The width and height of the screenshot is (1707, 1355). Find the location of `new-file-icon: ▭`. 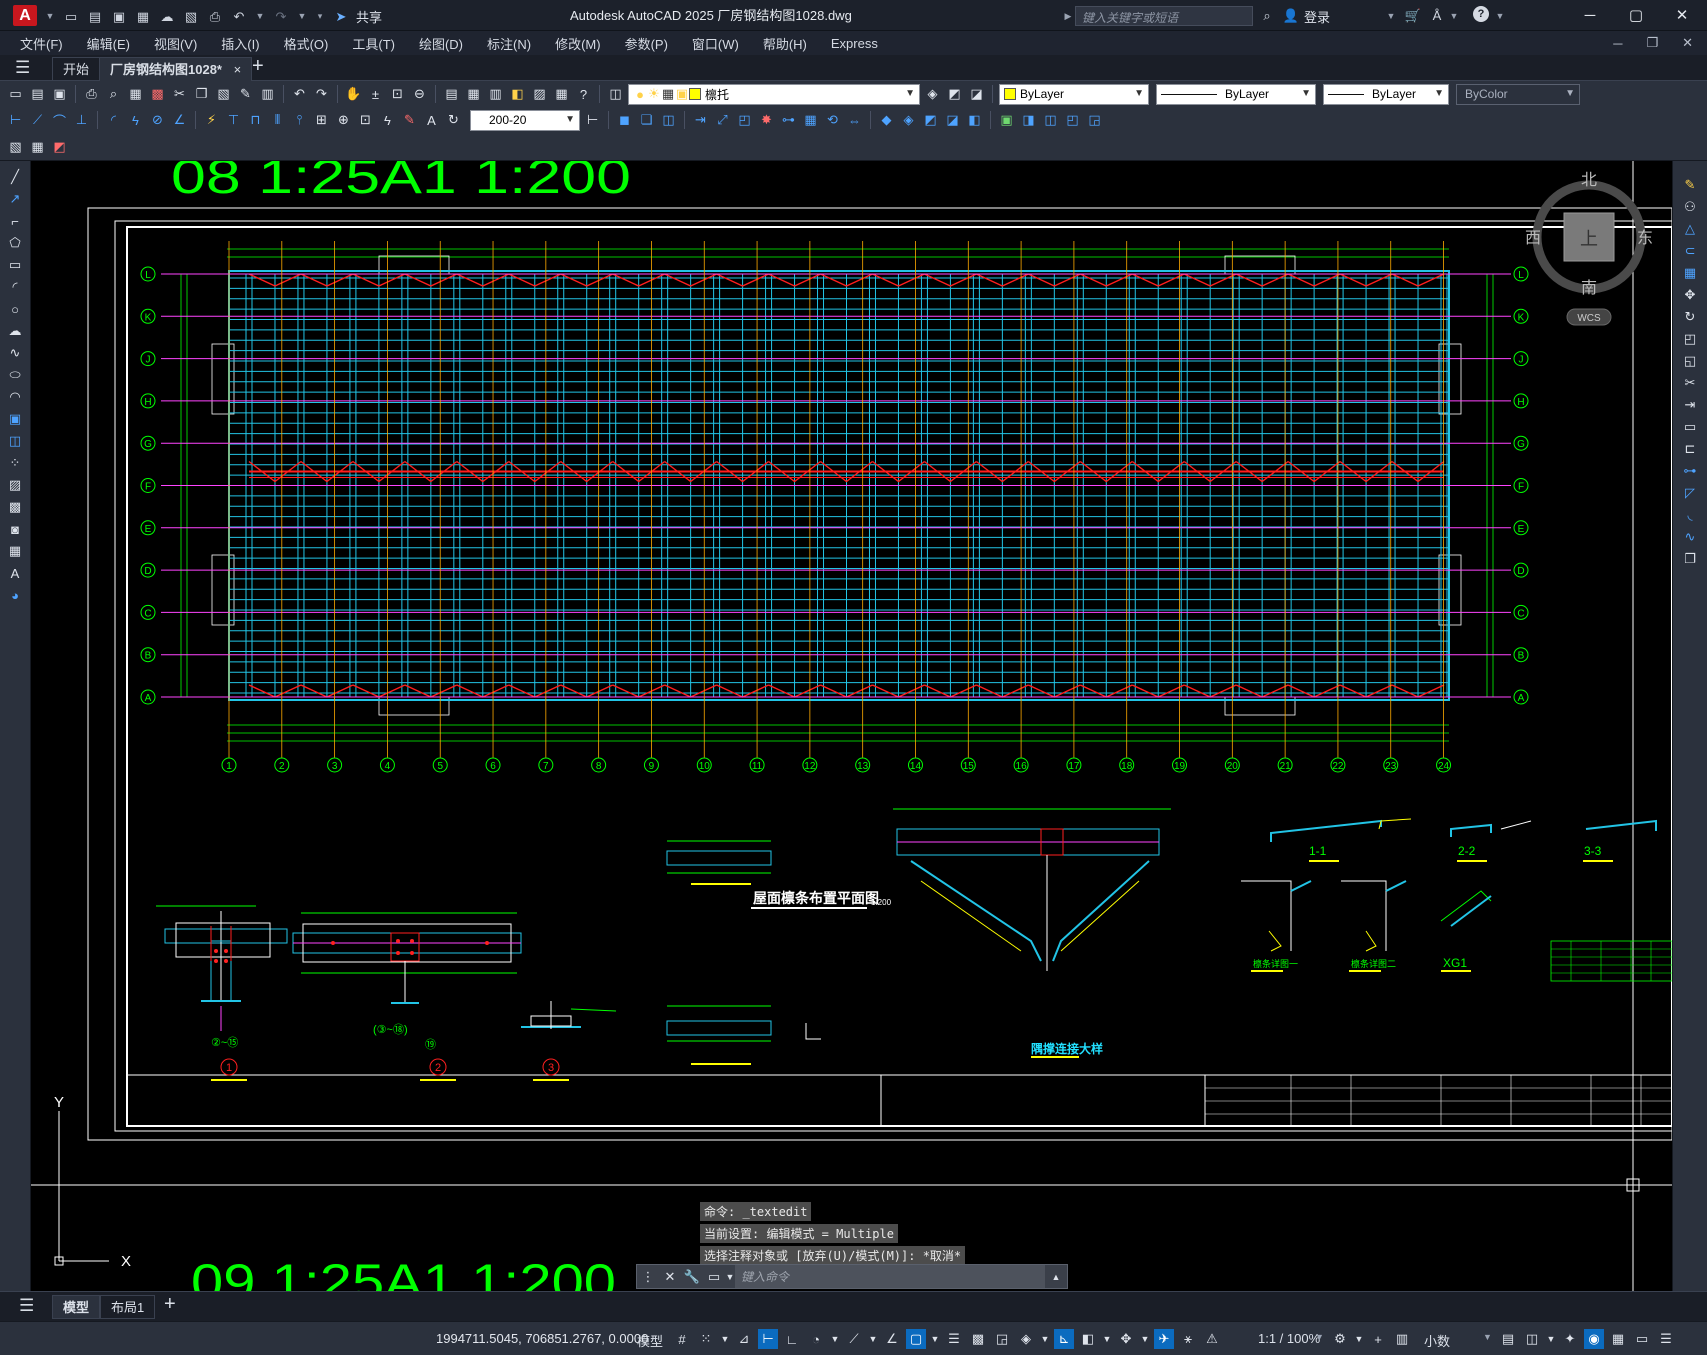

new-file-icon: ▭ is located at coordinates (71, 16).